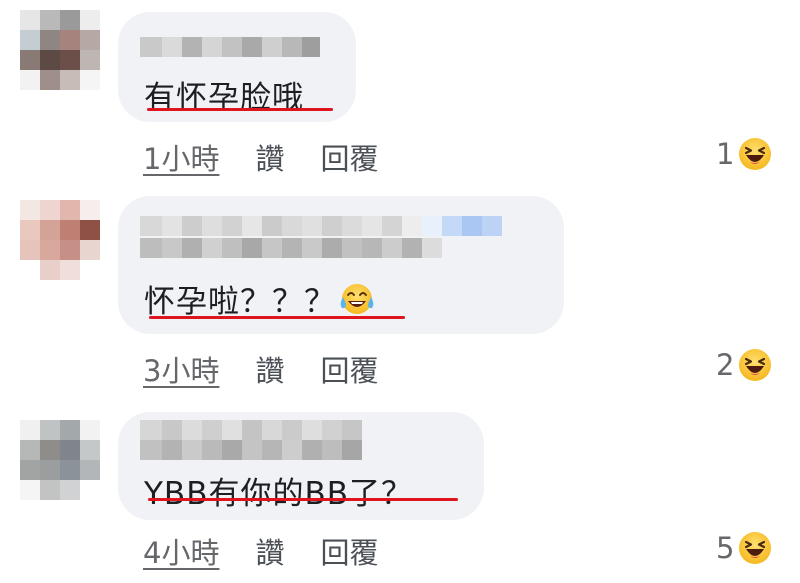  What do you see at coordinates (725, 154) in the screenshot?
I see `reaction-count: 1` at bounding box center [725, 154].